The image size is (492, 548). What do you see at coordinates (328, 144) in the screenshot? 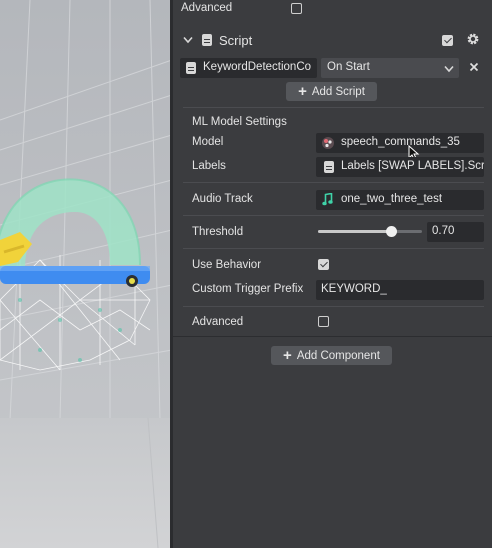
I see `ml-model-icon` at bounding box center [328, 144].